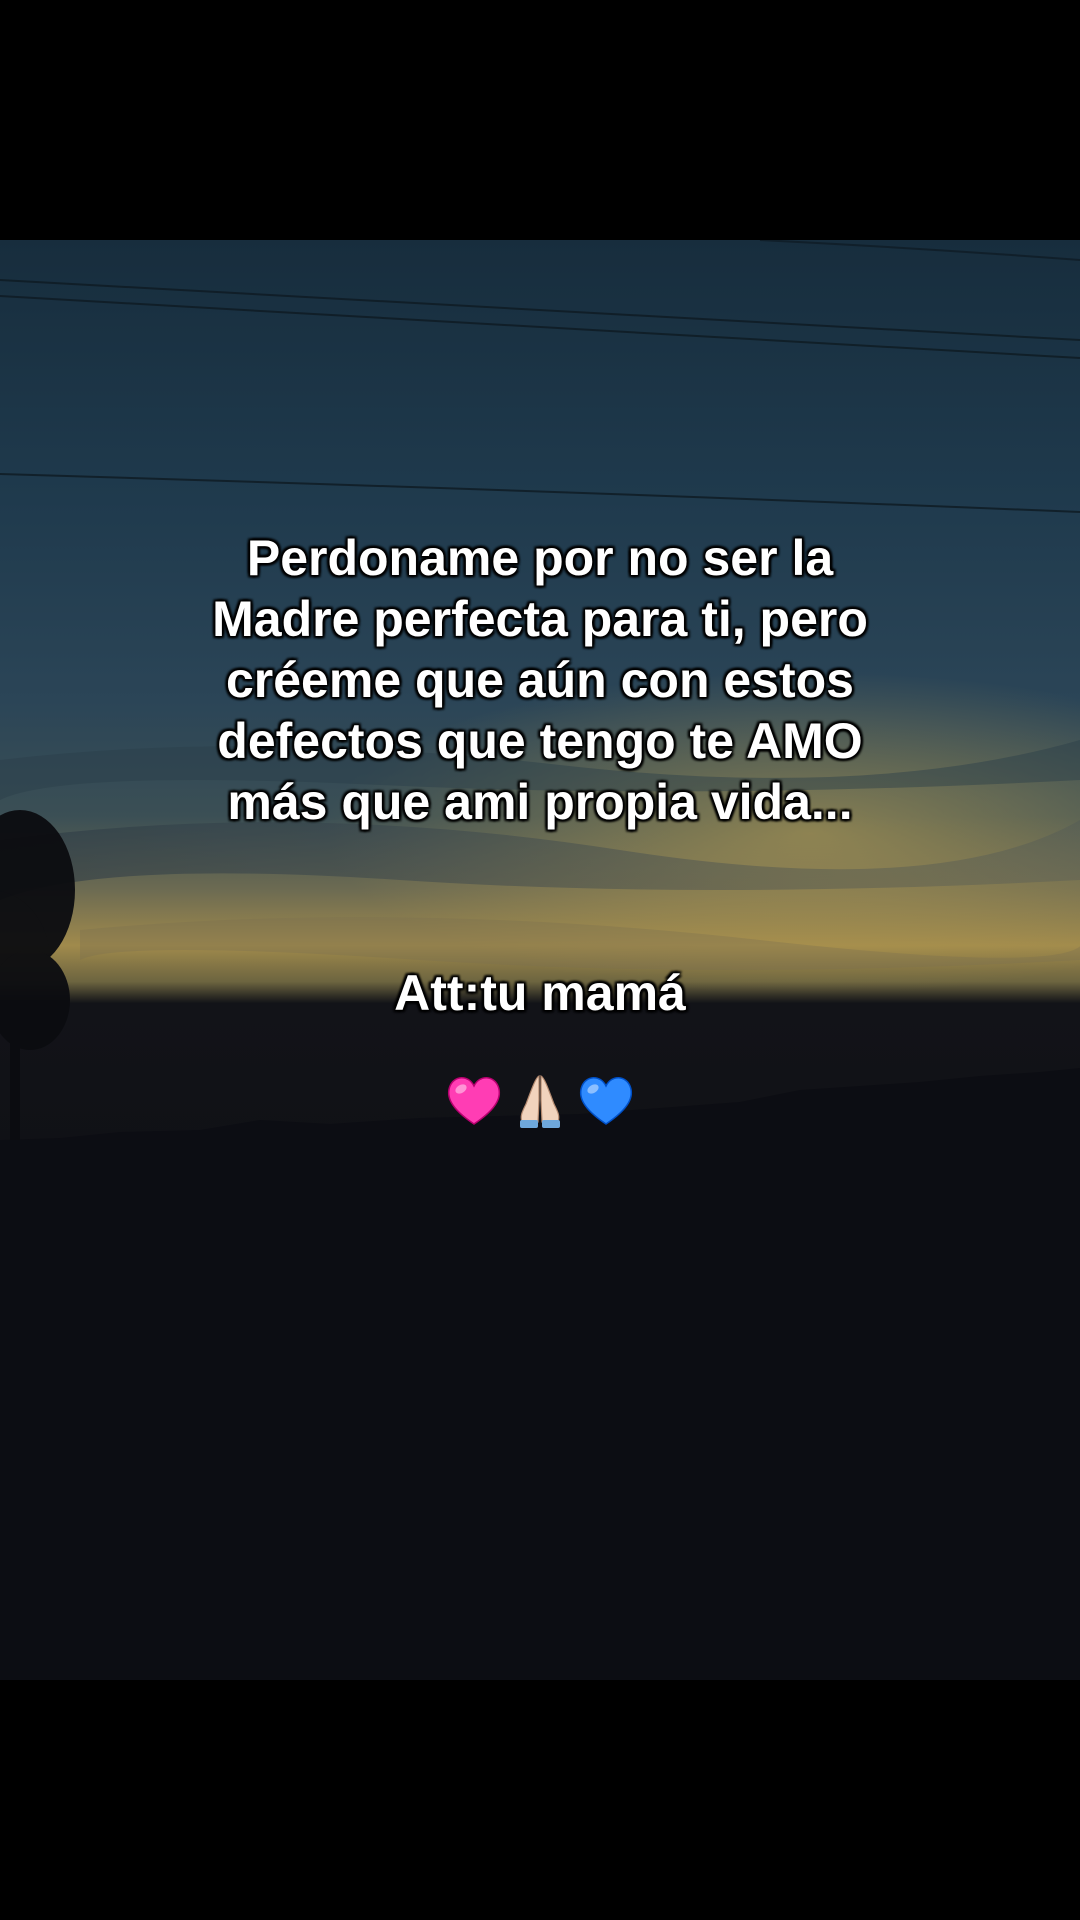  What do you see at coordinates (540, 558) in the screenshot?
I see `message-line: Perdoname por no ser la` at bounding box center [540, 558].